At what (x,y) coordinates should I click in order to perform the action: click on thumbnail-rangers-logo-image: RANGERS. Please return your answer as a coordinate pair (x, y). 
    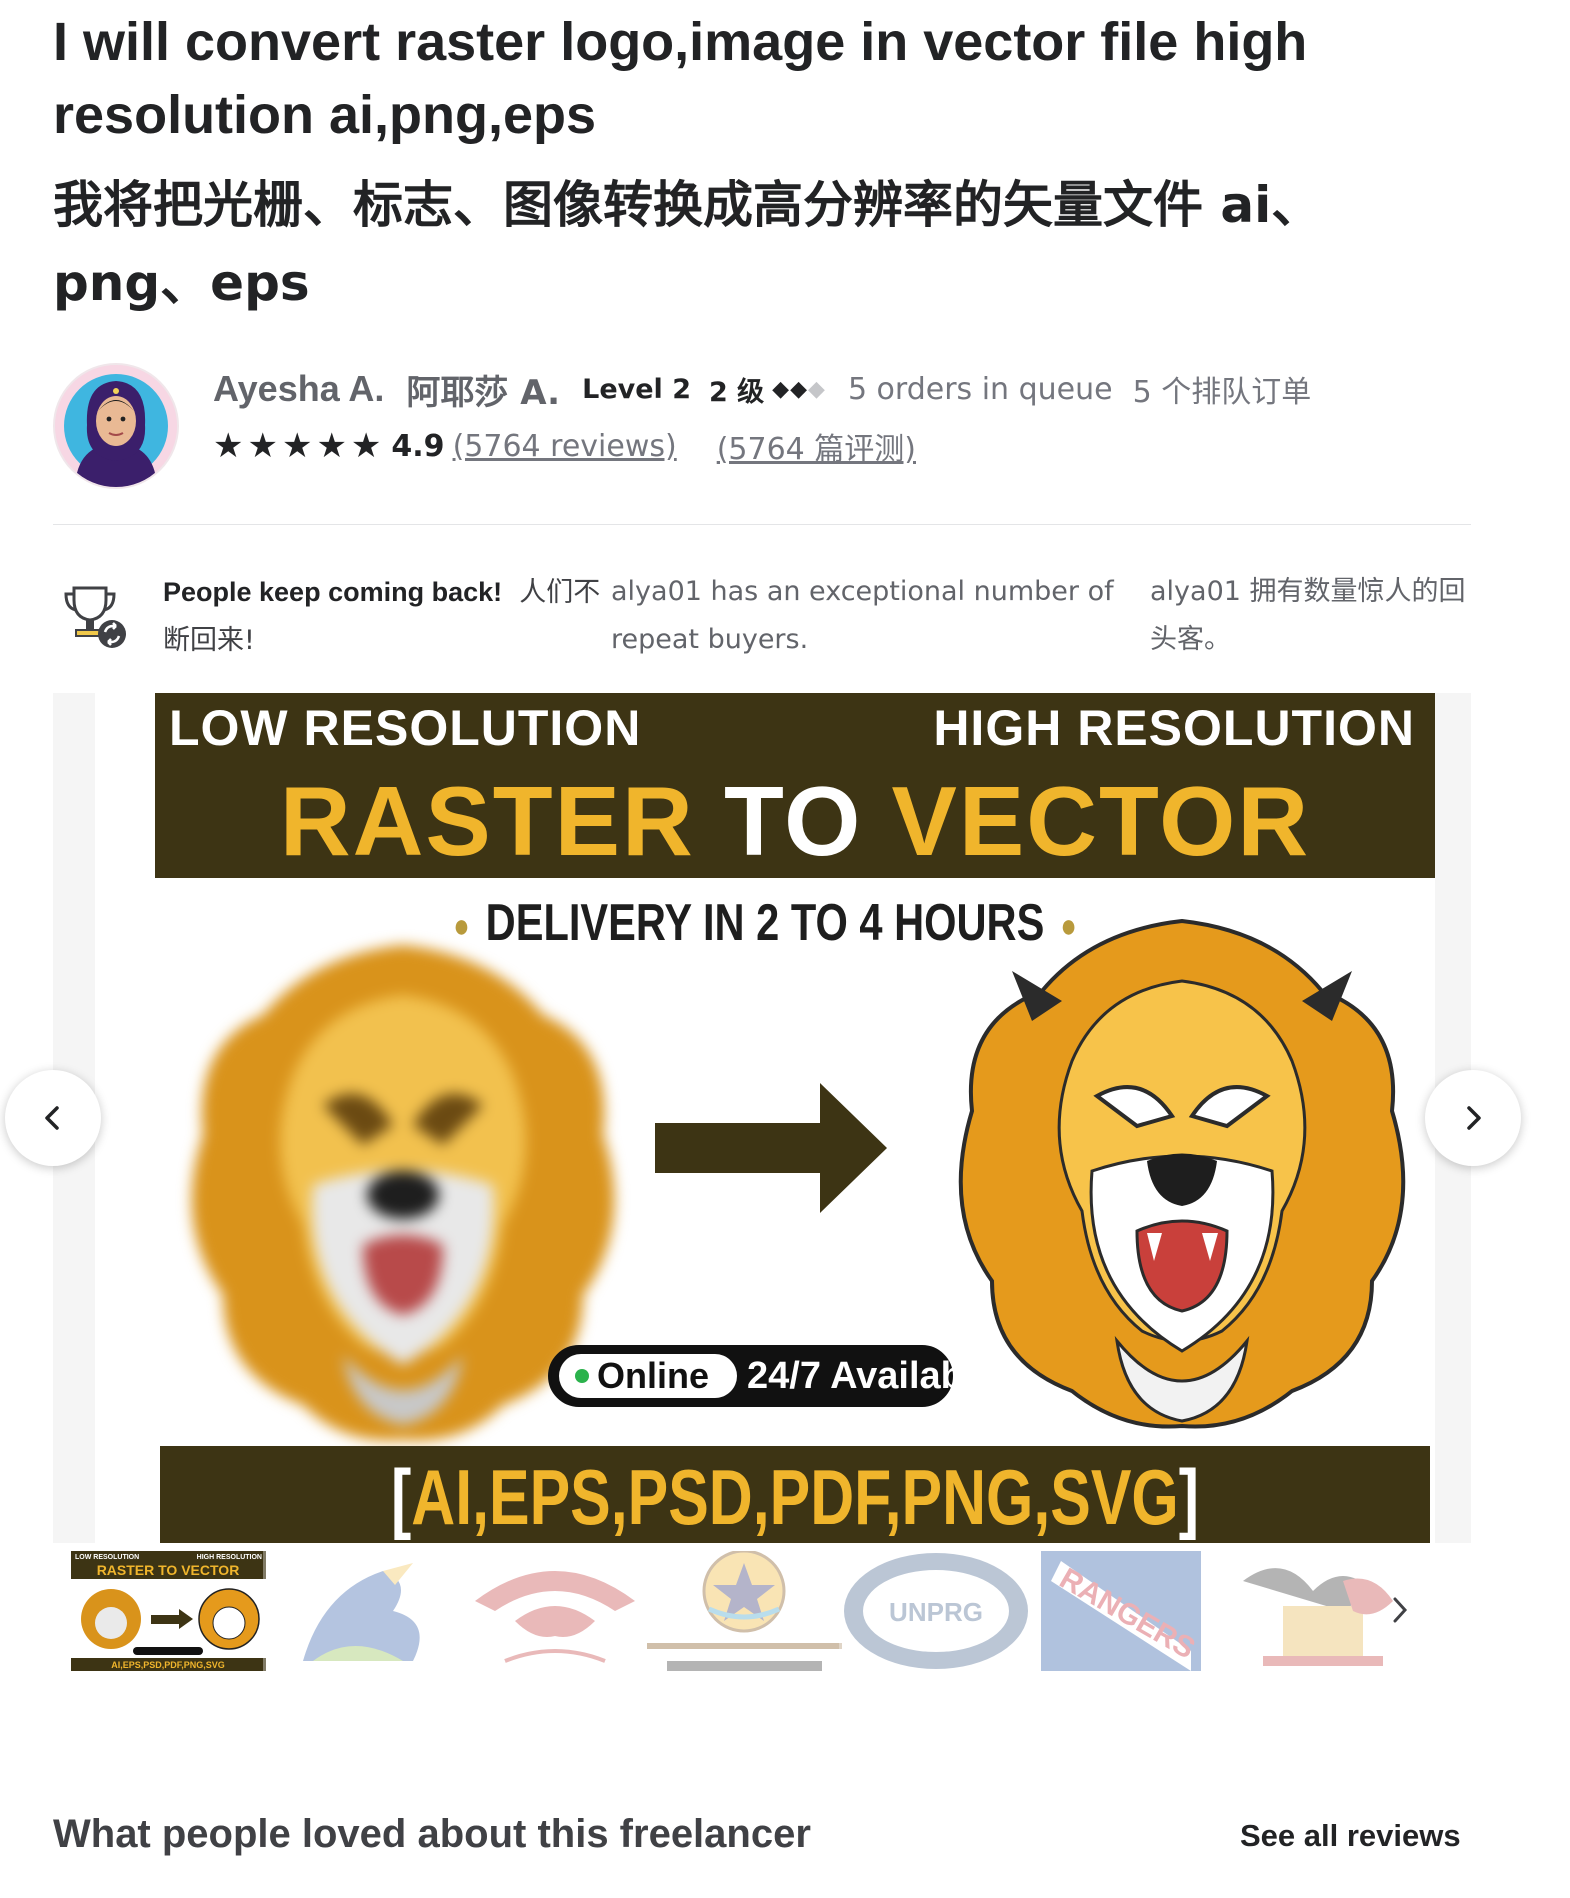
    Looking at the image, I should click on (1128, 1611).